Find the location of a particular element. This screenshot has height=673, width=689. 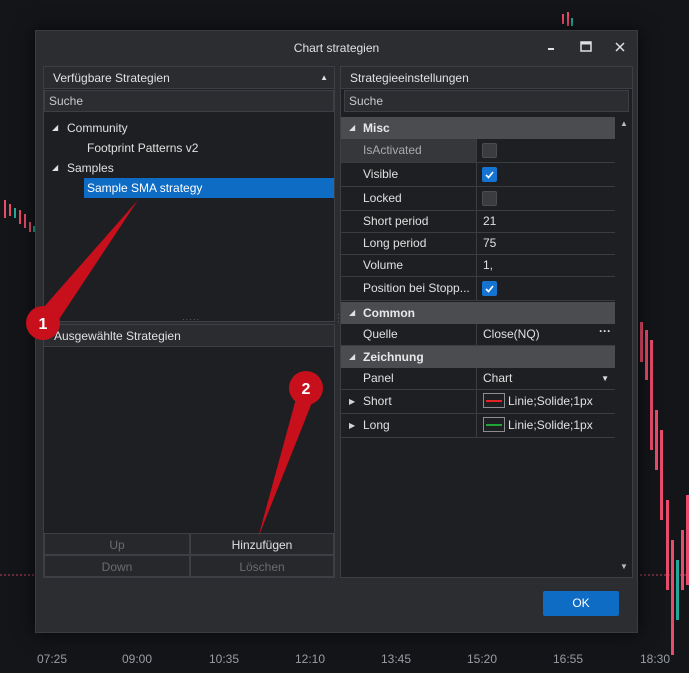

prop-name: Locked is located at coordinates (409, 198).